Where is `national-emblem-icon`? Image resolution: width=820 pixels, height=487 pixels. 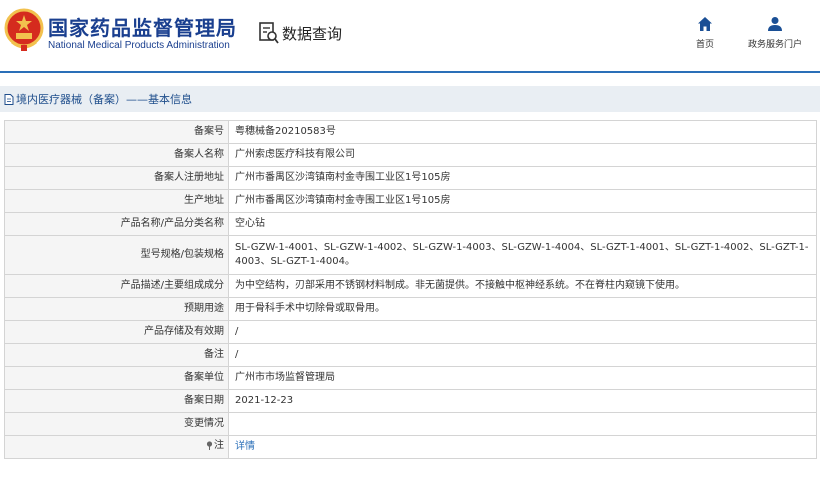
national-emblem-icon is located at coordinates (24, 29).